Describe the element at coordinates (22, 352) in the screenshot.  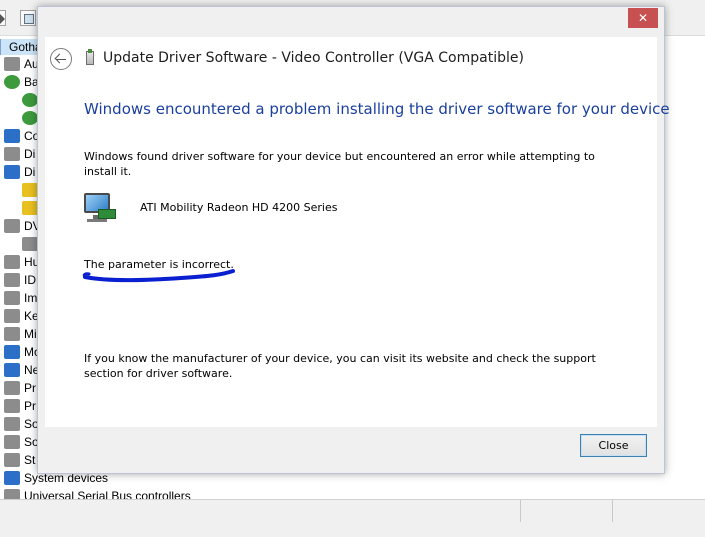
I see `tree-item: Mo` at that location.